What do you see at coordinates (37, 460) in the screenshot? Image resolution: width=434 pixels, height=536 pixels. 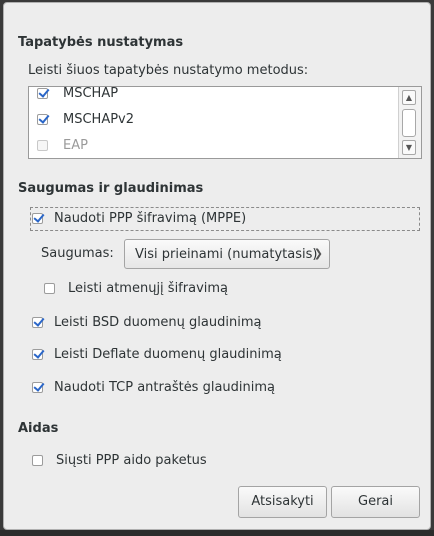 I see `send-echo-checkbox` at bounding box center [37, 460].